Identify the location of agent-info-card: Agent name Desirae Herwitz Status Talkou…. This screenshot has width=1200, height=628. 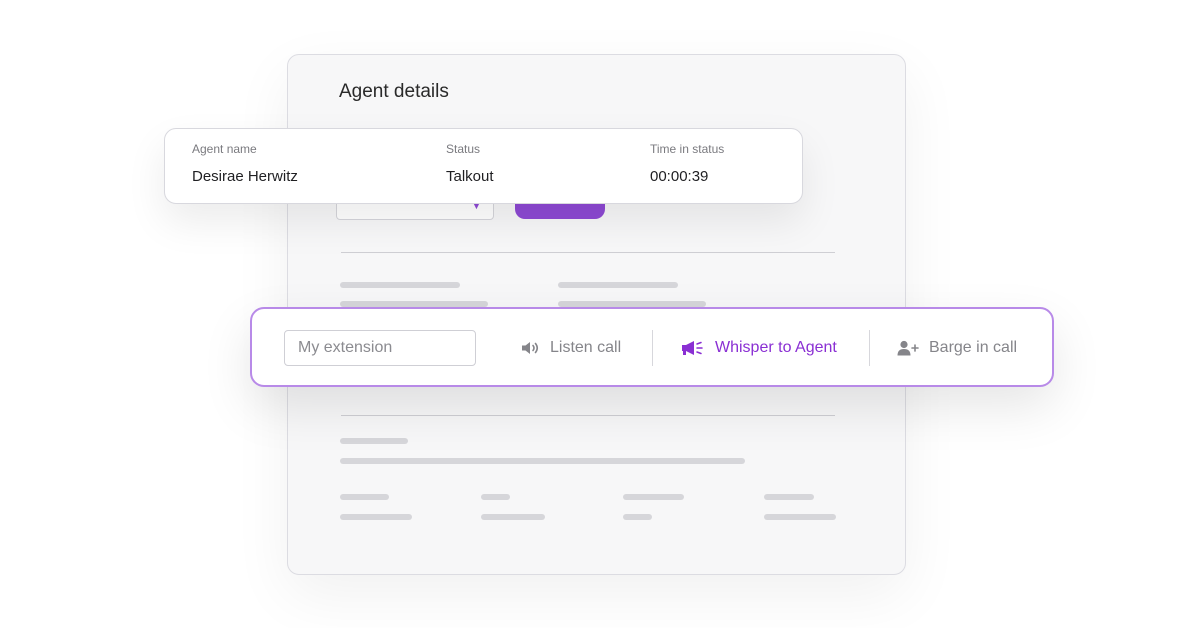
(483, 166).